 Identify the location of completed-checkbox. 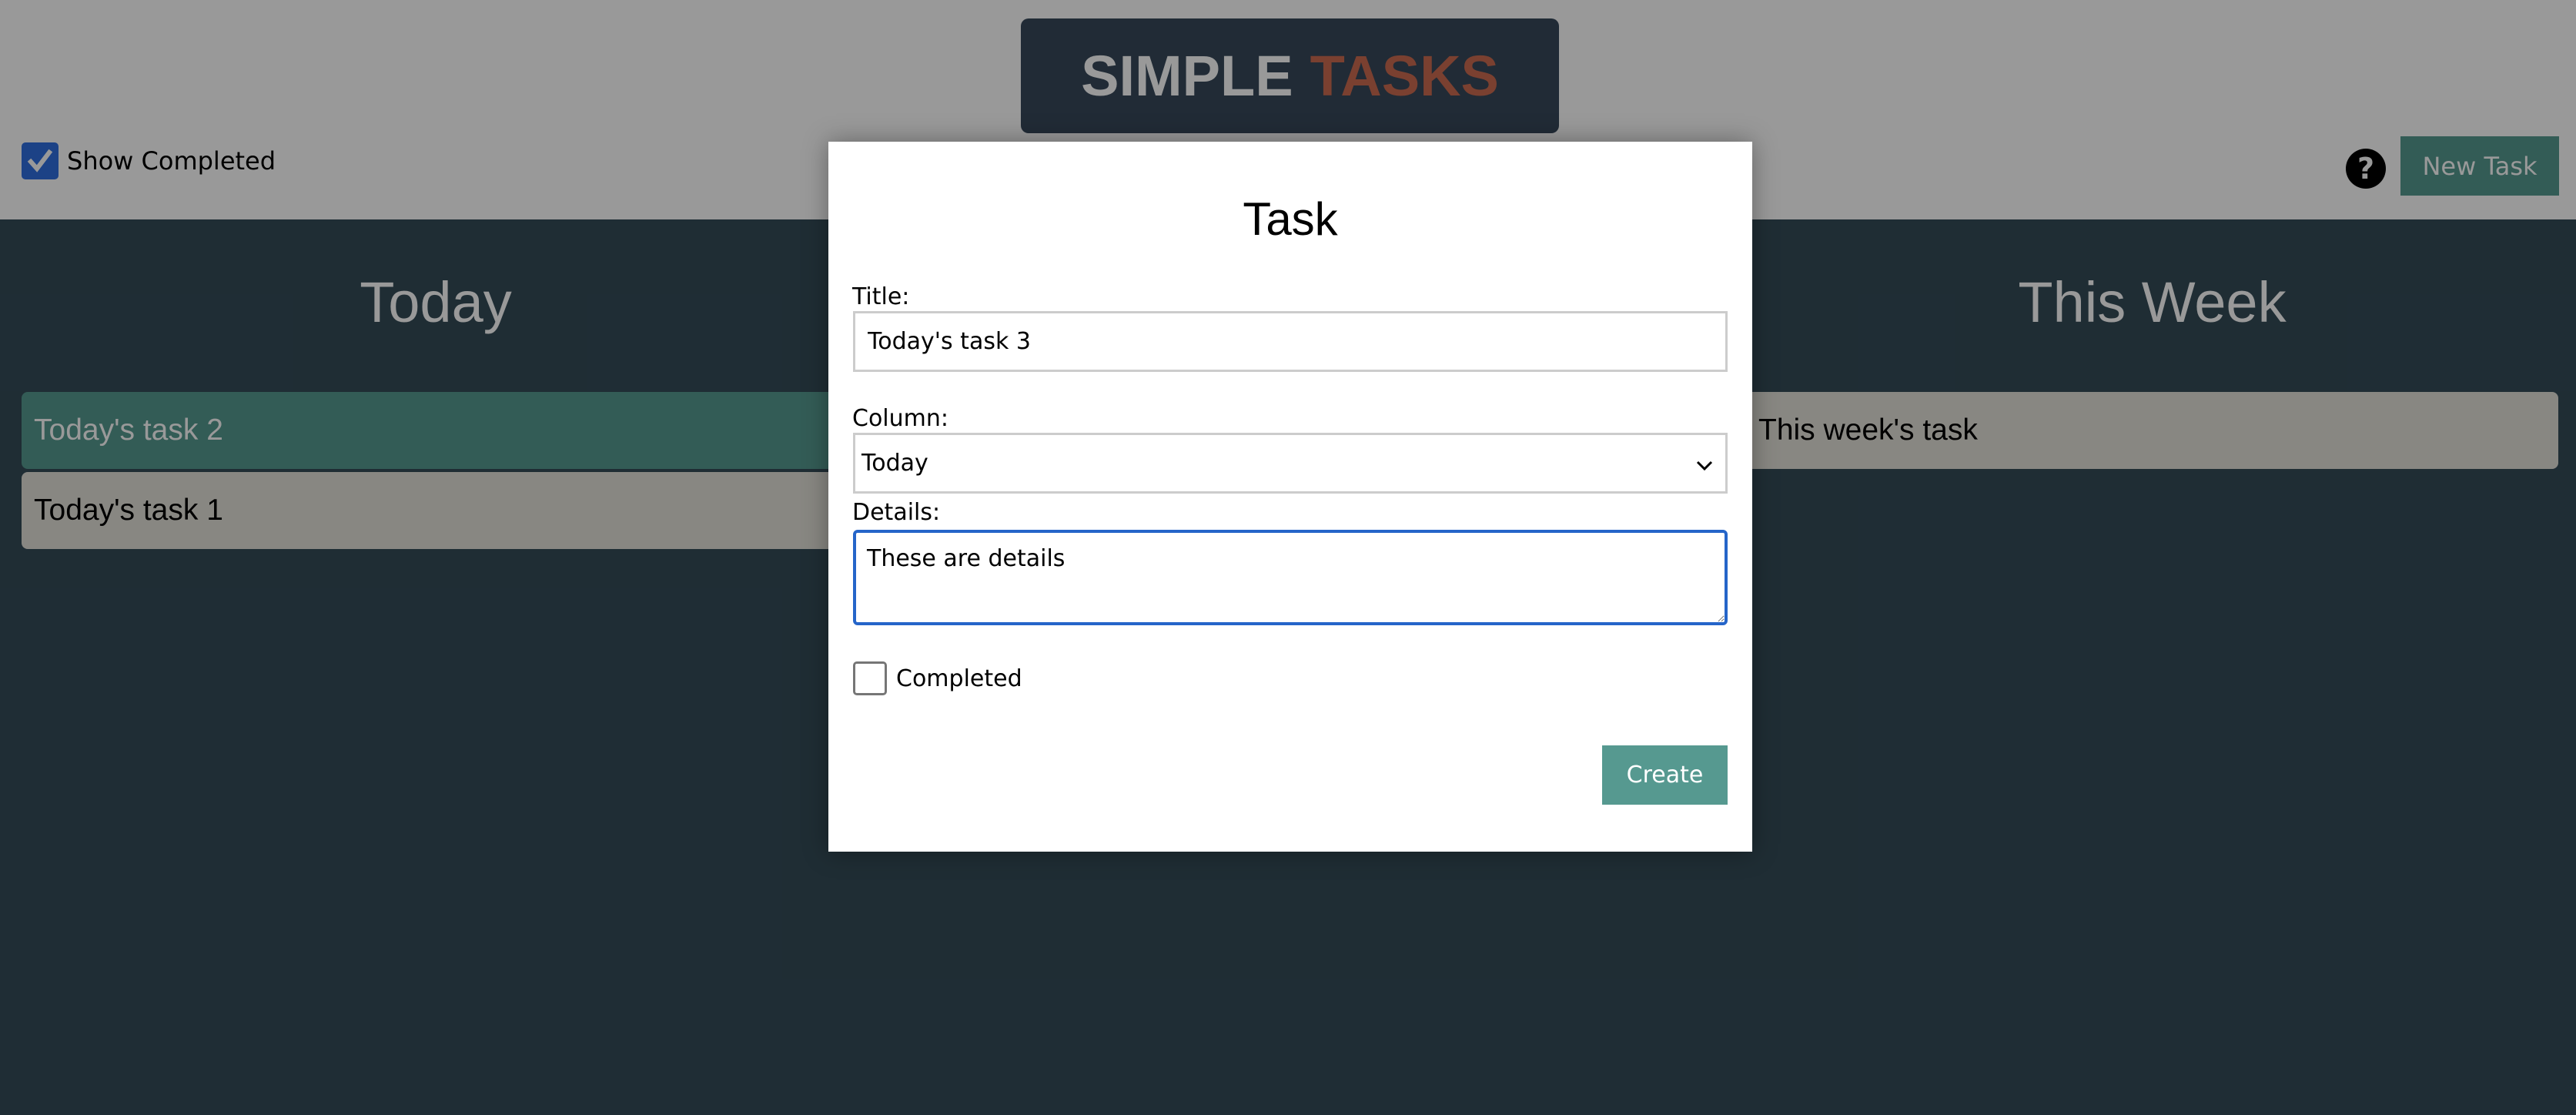
(870, 678).